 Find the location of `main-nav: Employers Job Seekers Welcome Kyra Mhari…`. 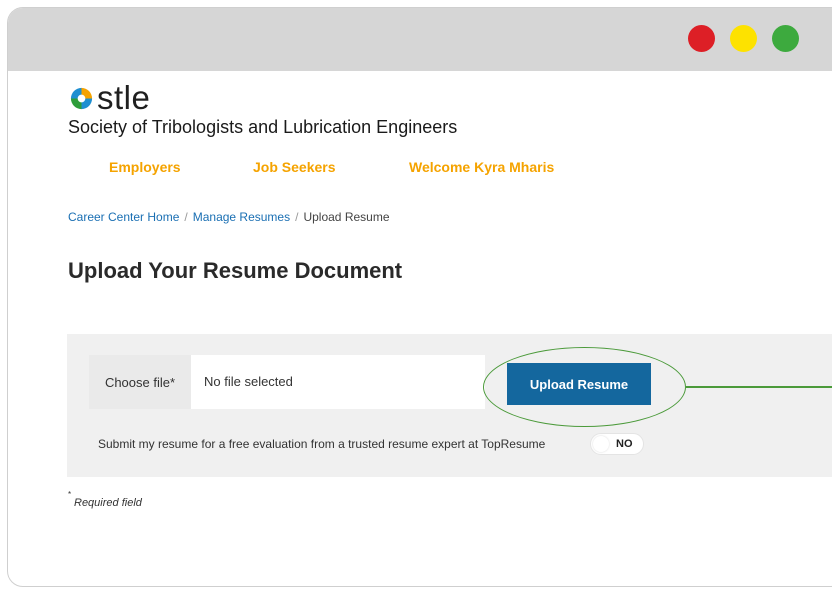

main-nav: Employers Job Seekers Welcome Kyra Mhari… is located at coordinates (416, 169).